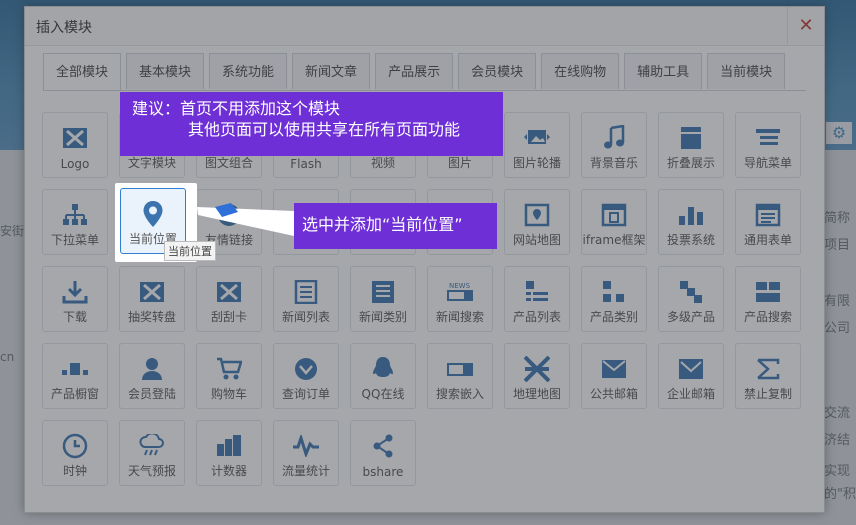 Image resolution: width=856 pixels, height=525 pixels. I want to click on callout-arrow, so click(245, 219).